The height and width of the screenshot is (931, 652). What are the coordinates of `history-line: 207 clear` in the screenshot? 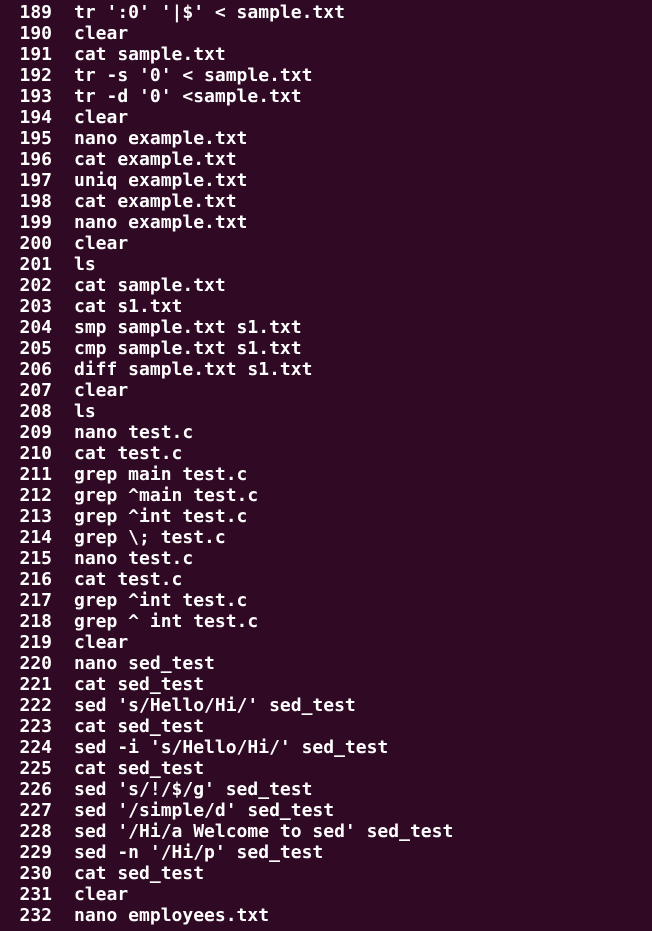 It's located at (326, 390).